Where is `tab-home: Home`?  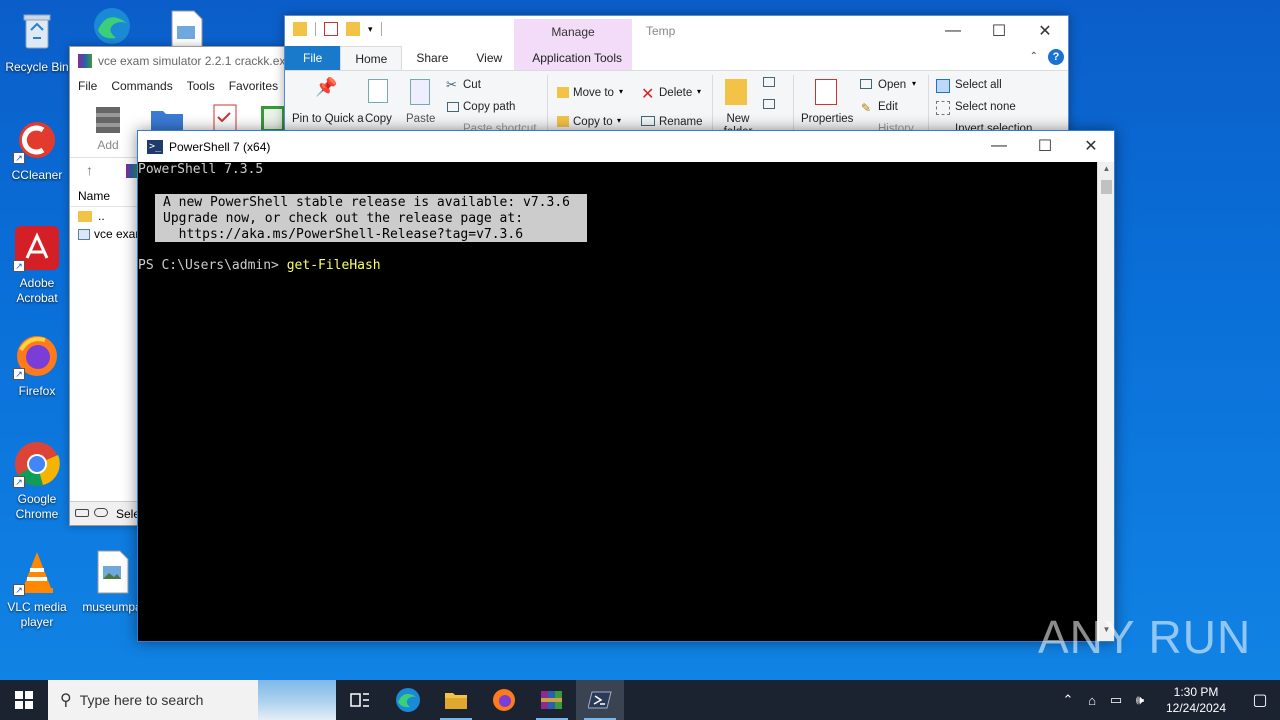 tab-home: Home is located at coordinates (371, 58).